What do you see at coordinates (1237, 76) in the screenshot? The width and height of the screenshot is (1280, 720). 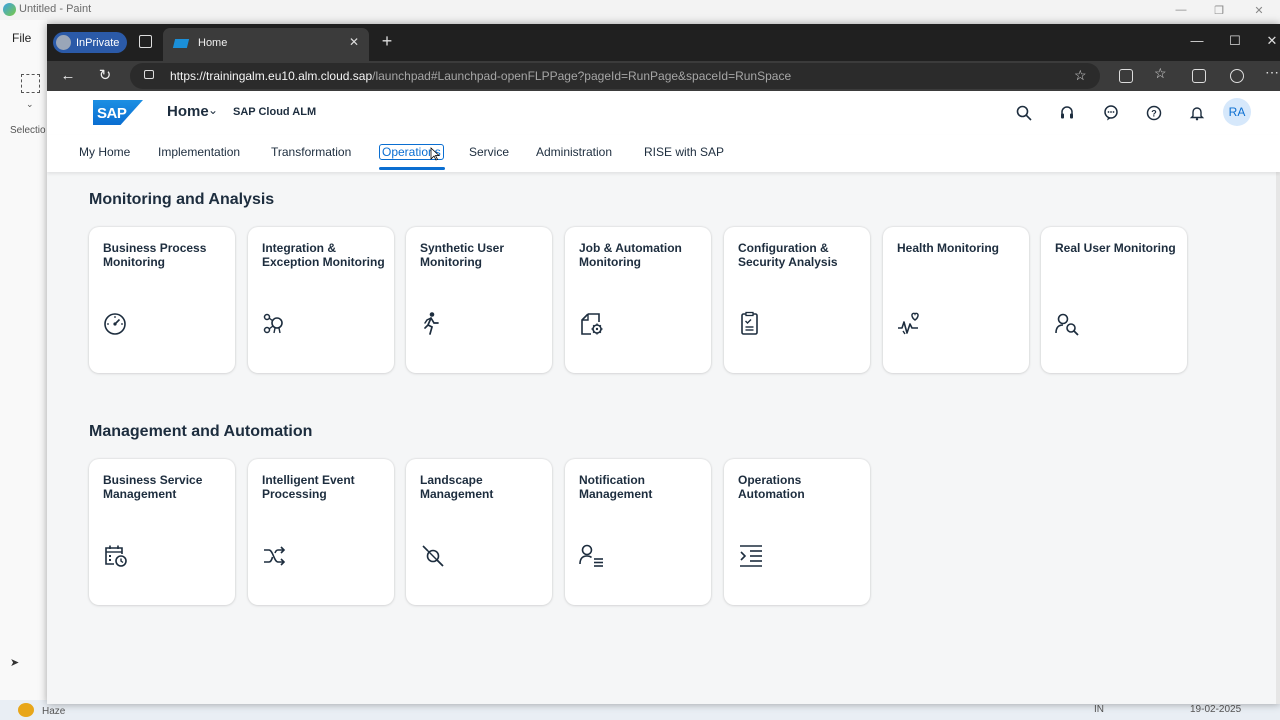 I see `browser-essentials-icon` at bounding box center [1237, 76].